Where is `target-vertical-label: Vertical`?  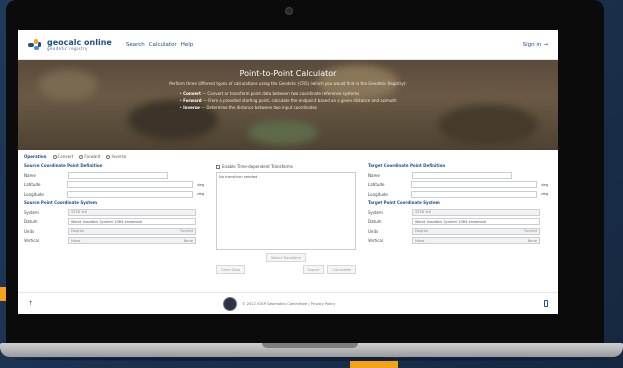
target-vertical-label: Vertical is located at coordinates (375, 240).